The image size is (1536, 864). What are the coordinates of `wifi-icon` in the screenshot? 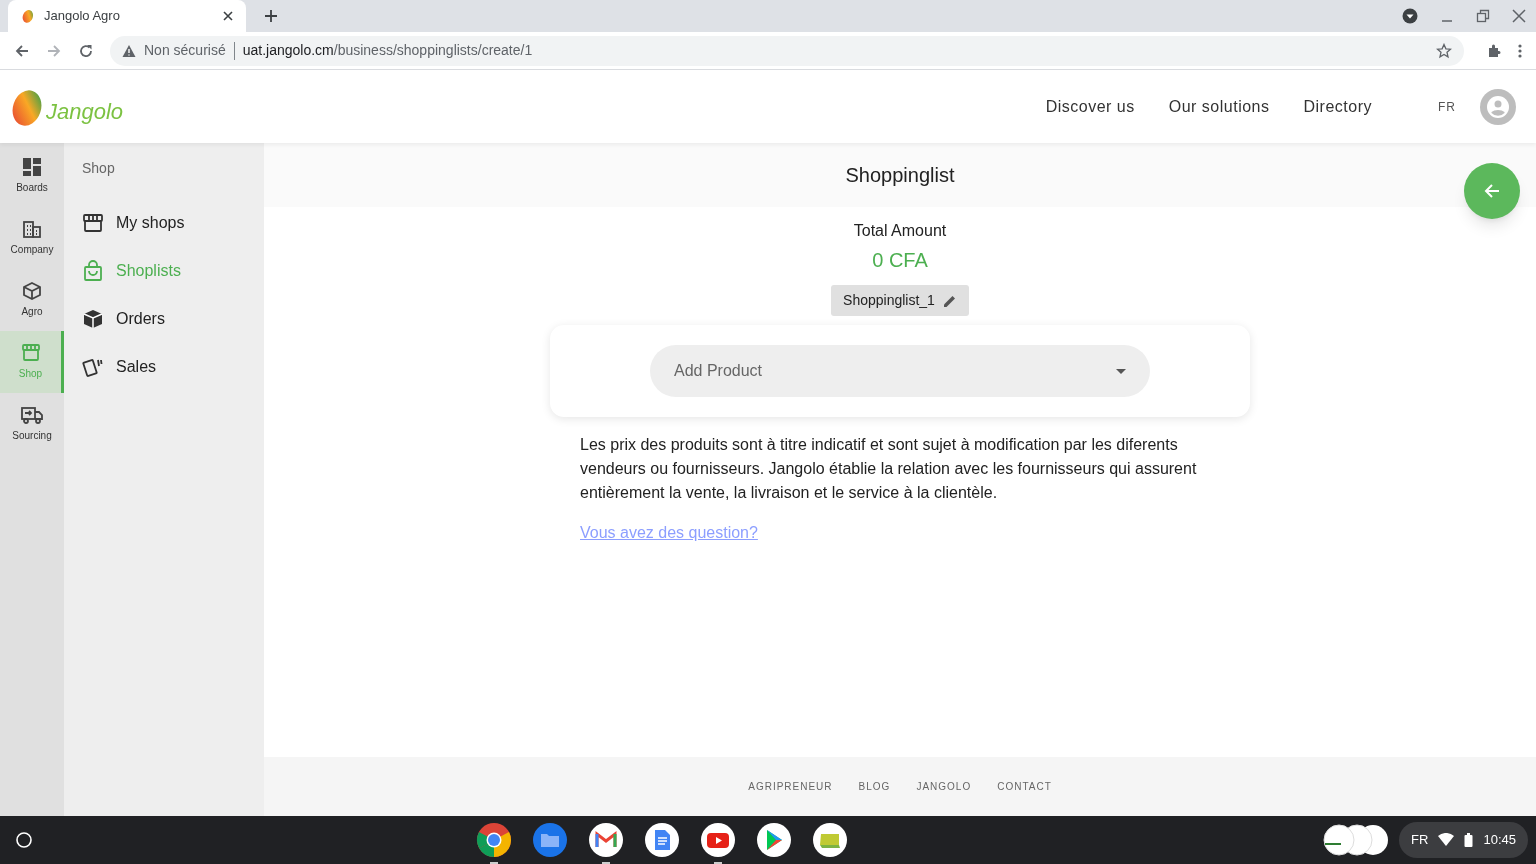 It's located at (1446, 840).